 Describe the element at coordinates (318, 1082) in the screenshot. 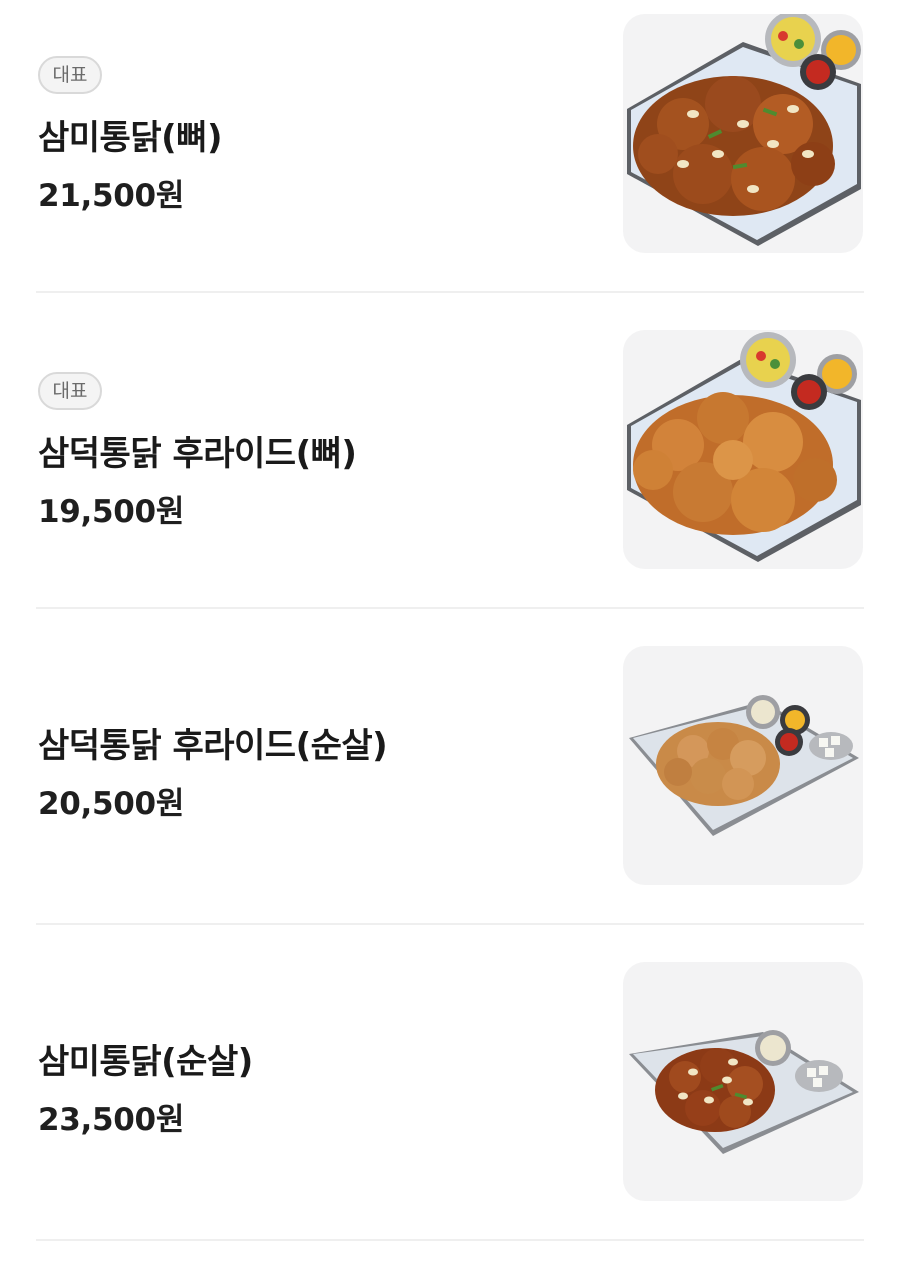

I see `menu-item-info: 삼미통닭(순살) 23,500원` at that location.